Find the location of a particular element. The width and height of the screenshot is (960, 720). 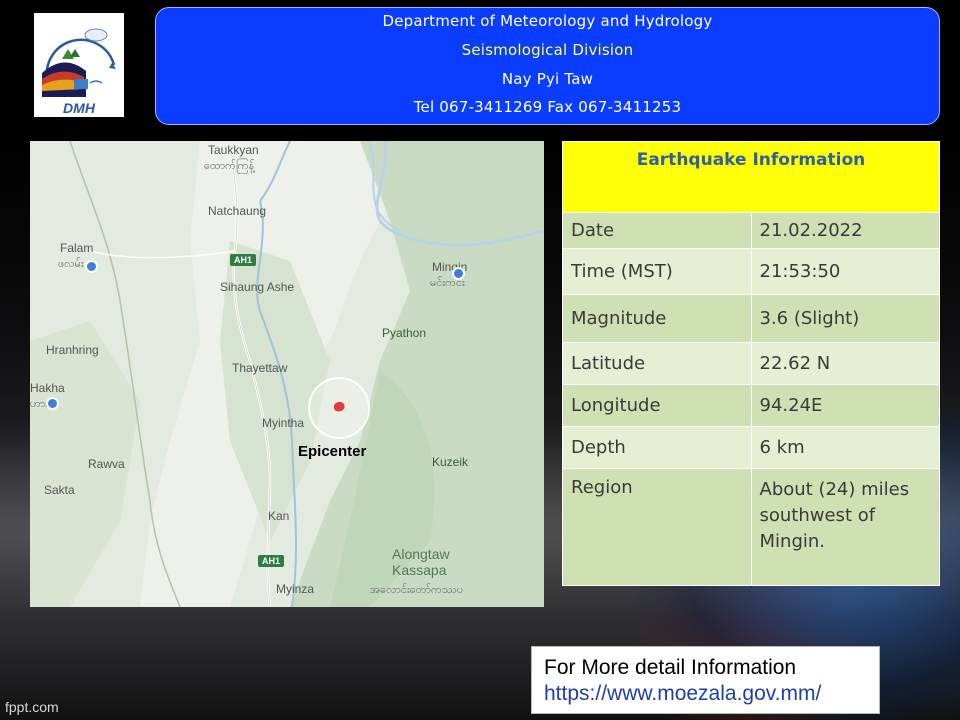

place-kuzeik: Kuzeik is located at coordinates (450, 462).